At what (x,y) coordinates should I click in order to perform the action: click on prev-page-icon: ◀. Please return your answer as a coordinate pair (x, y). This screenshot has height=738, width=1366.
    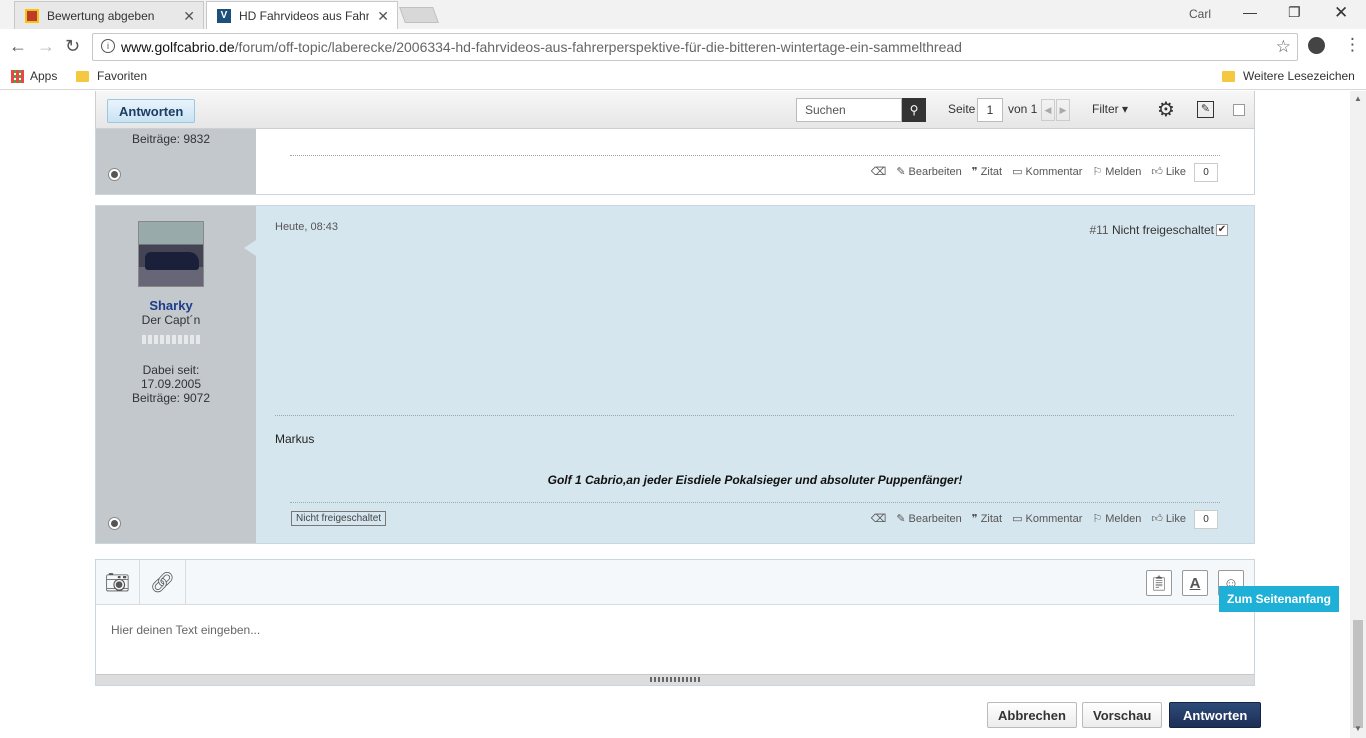
    Looking at the image, I should click on (1048, 110).